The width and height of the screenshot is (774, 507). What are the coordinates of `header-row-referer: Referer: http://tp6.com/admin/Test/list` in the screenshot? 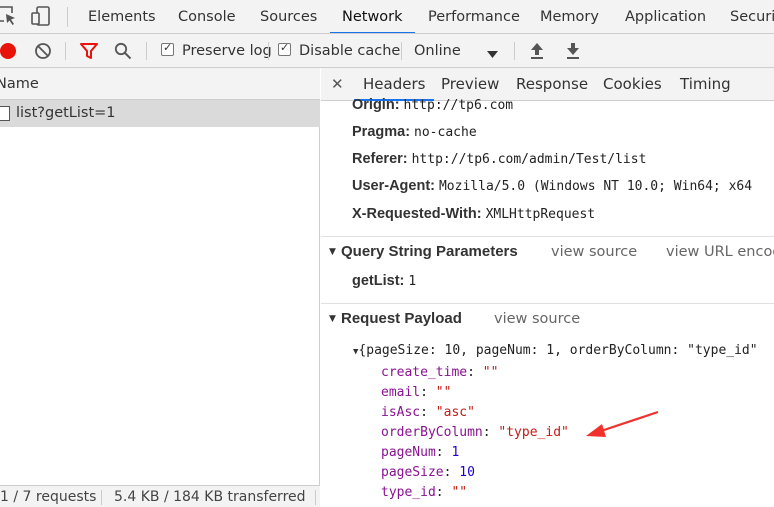 It's located at (499, 159).